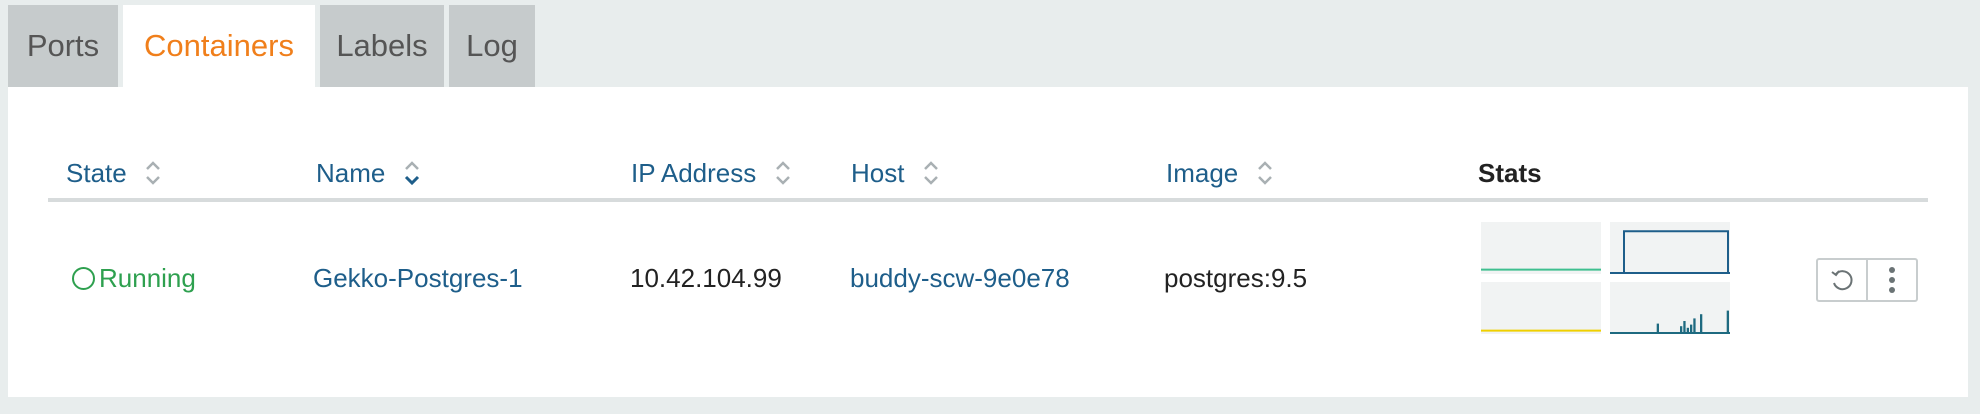  I want to click on restart-button, so click(1842, 280).